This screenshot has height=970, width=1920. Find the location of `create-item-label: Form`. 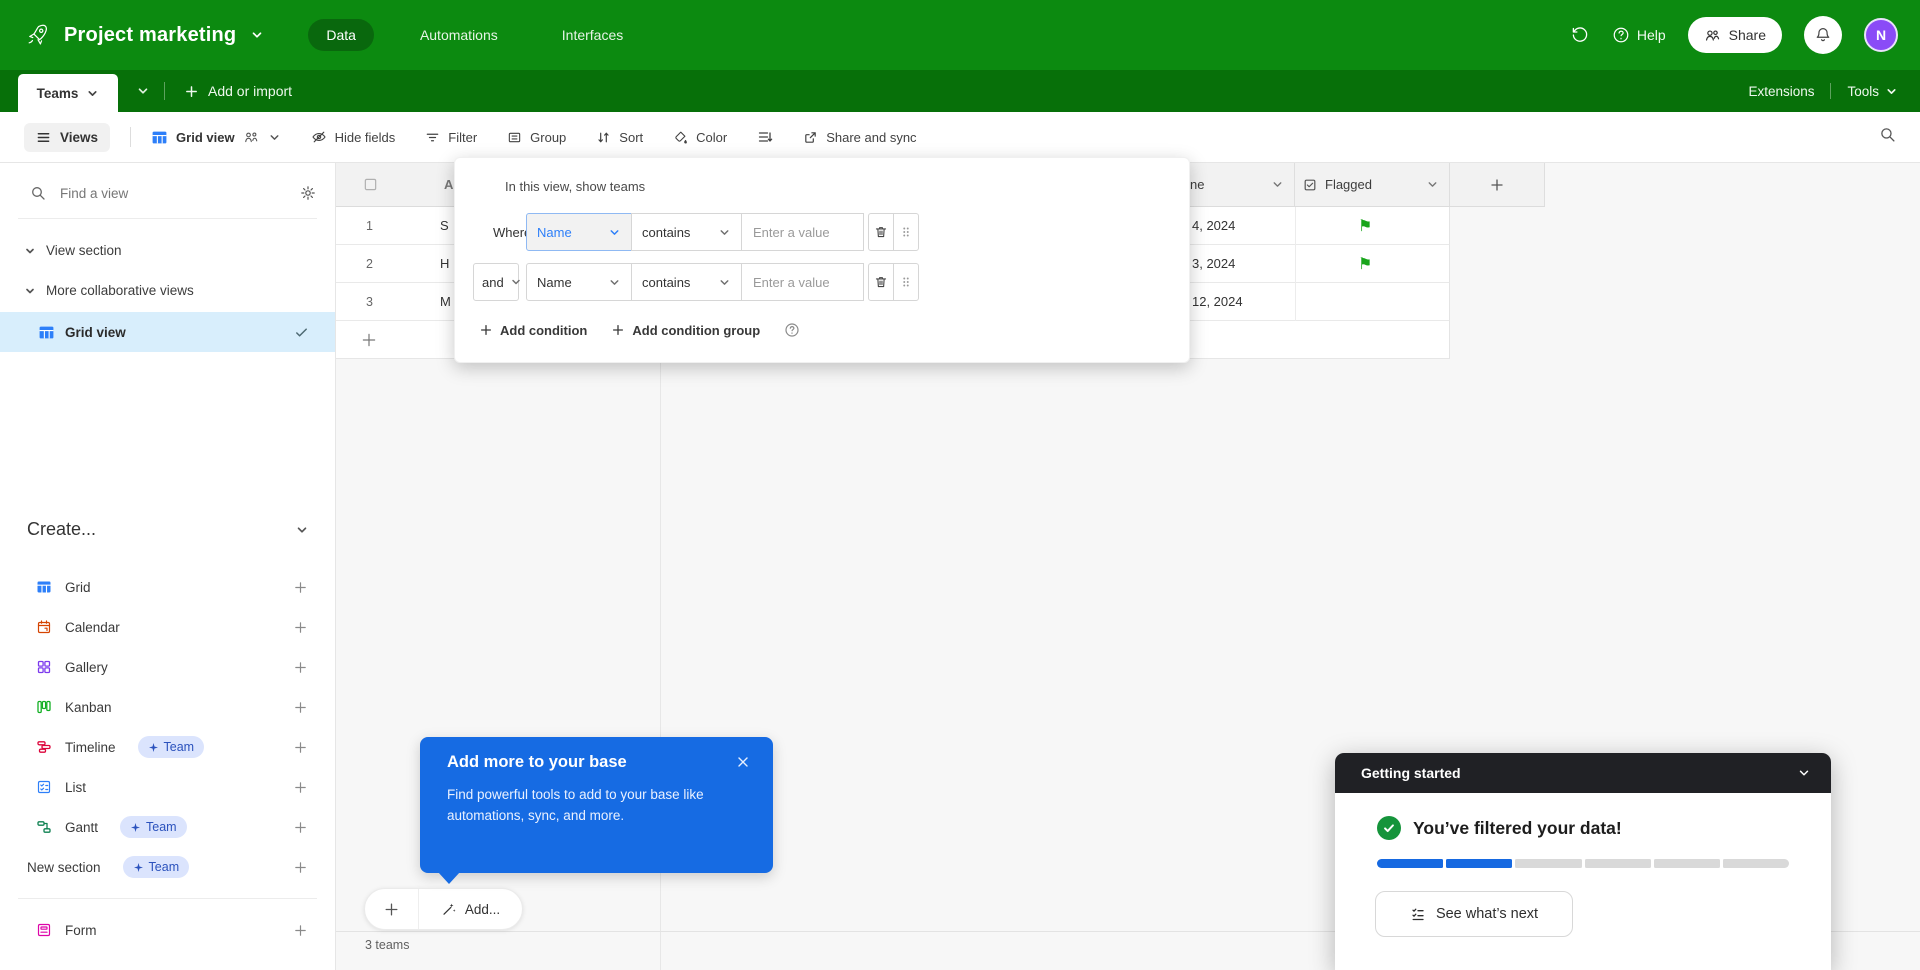

create-item-label: Form is located at coordinates (81, 930).